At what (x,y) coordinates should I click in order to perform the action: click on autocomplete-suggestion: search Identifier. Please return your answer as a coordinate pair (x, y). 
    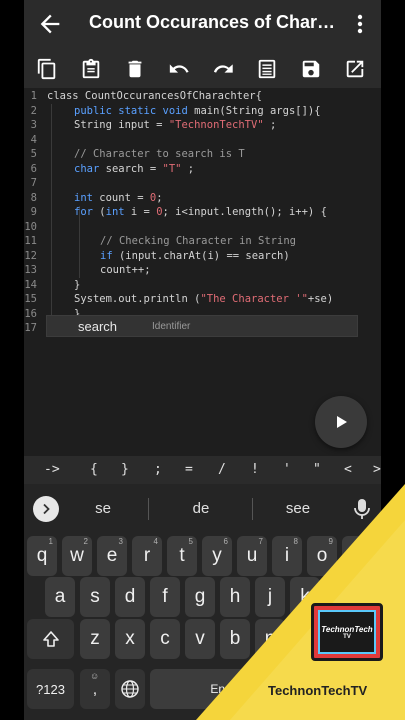
    Looking at the image, I should click on (202, 326).